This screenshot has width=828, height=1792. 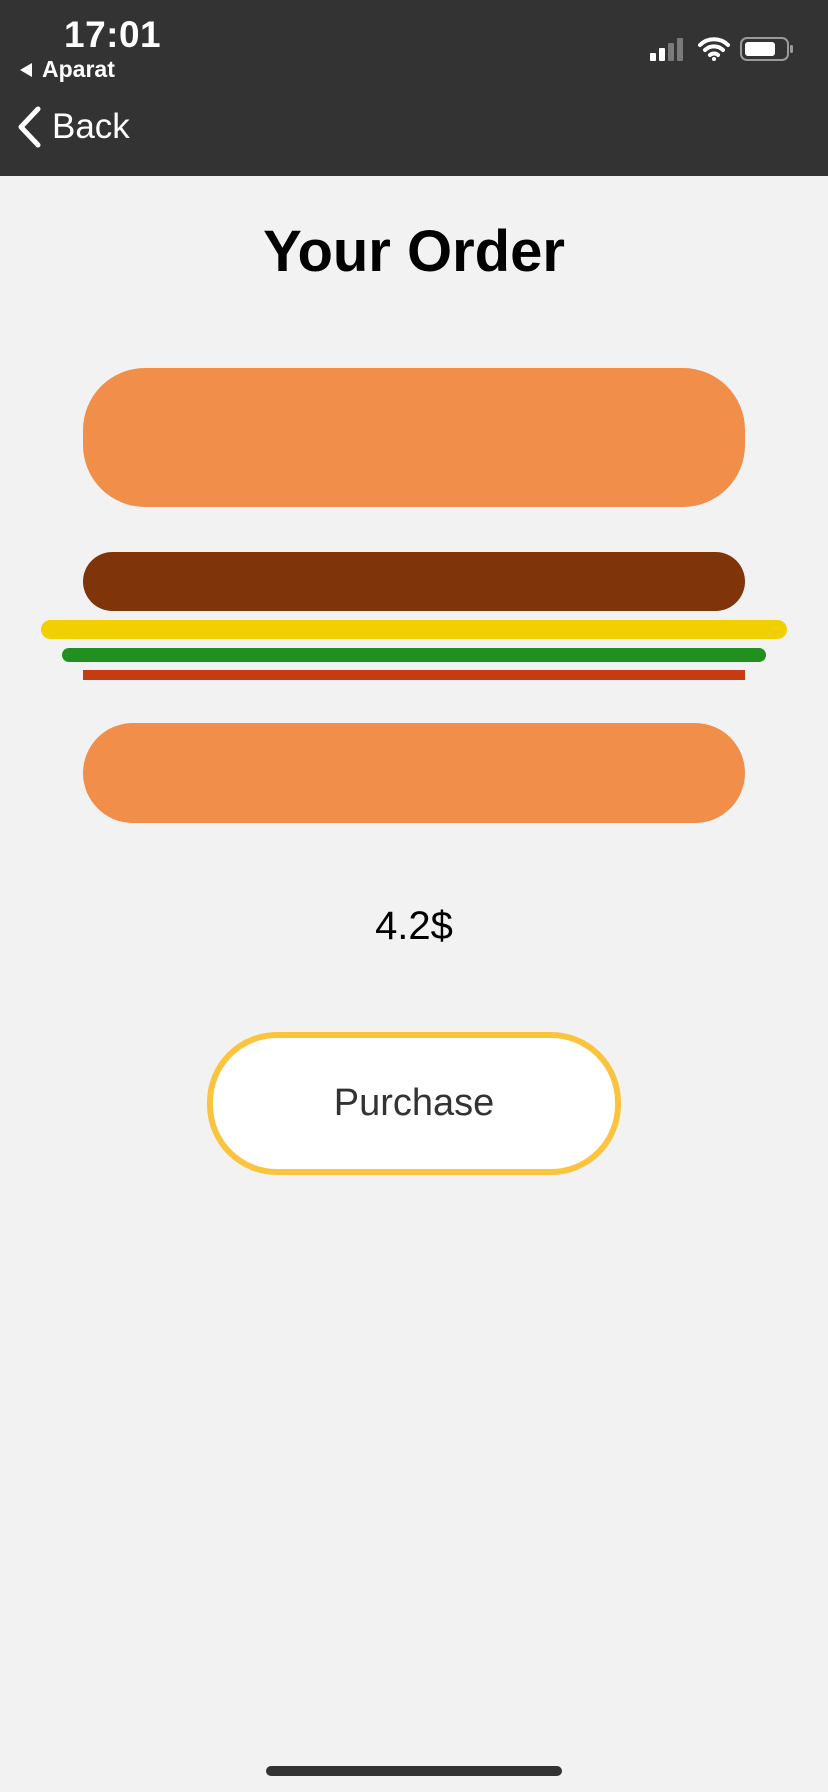 I want to click on burger-lettuce, so click(x=414, y=655).